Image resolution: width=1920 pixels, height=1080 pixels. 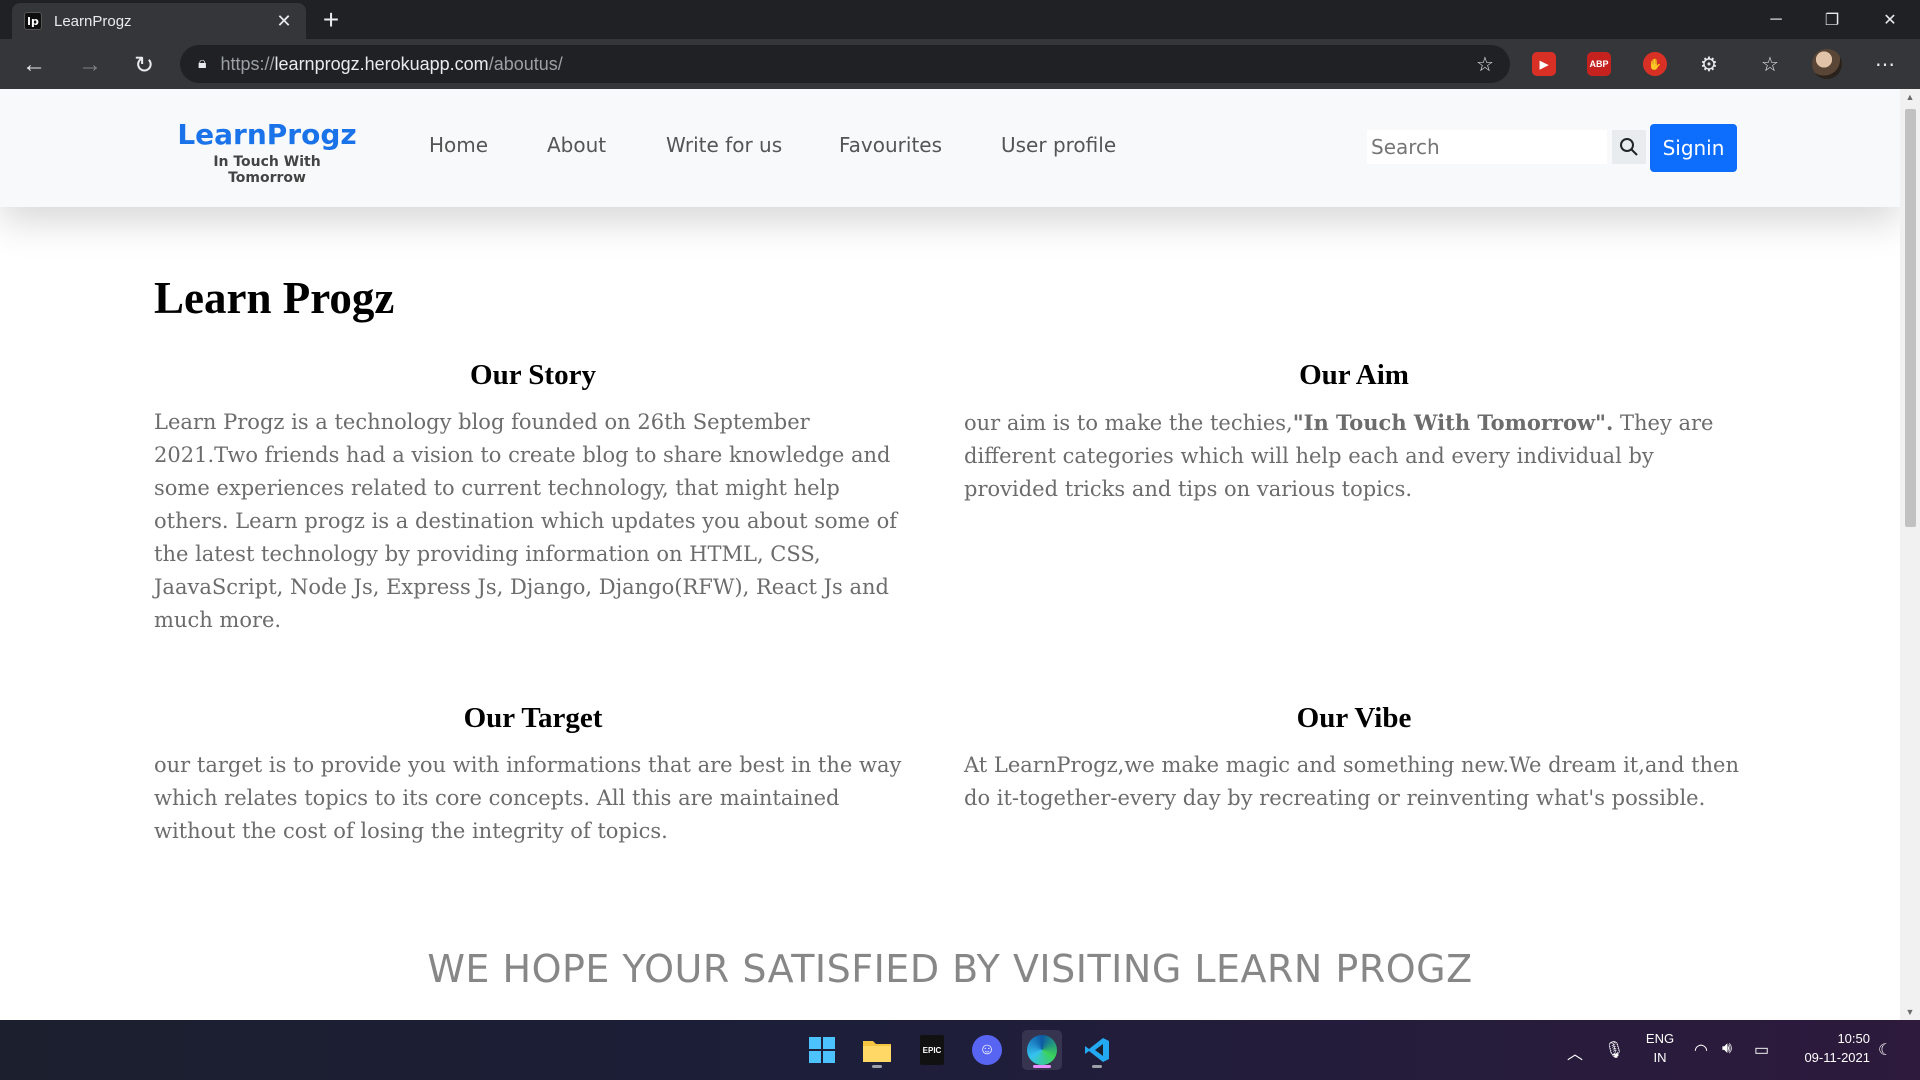 What do you see at coordinates (159, 21) in the screenshot?
I see `browser-tab: lp LearnProgz ✕` at bounding box center [159, 21].